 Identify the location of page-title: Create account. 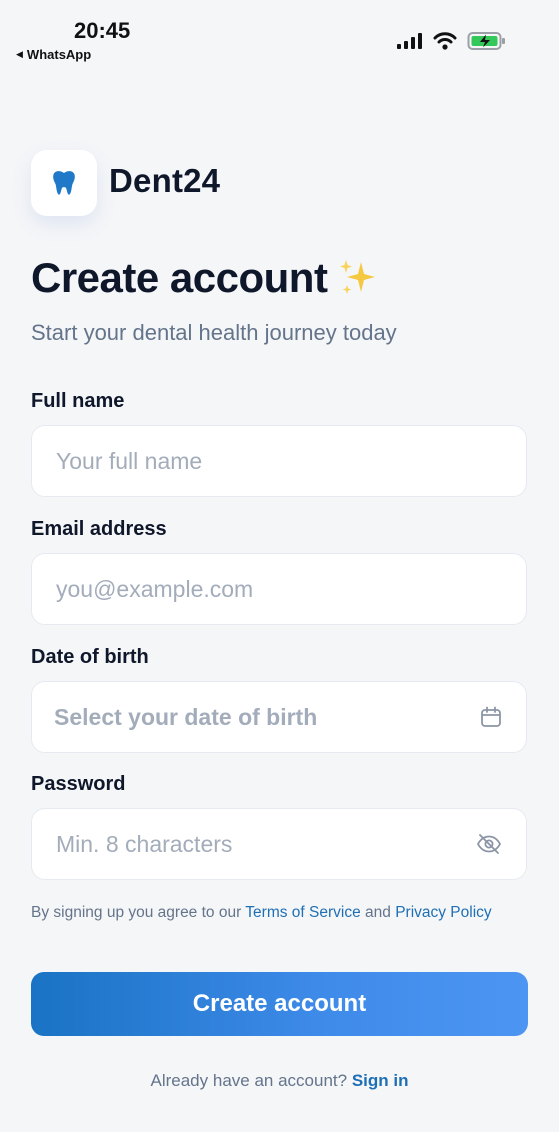
(206, 278).